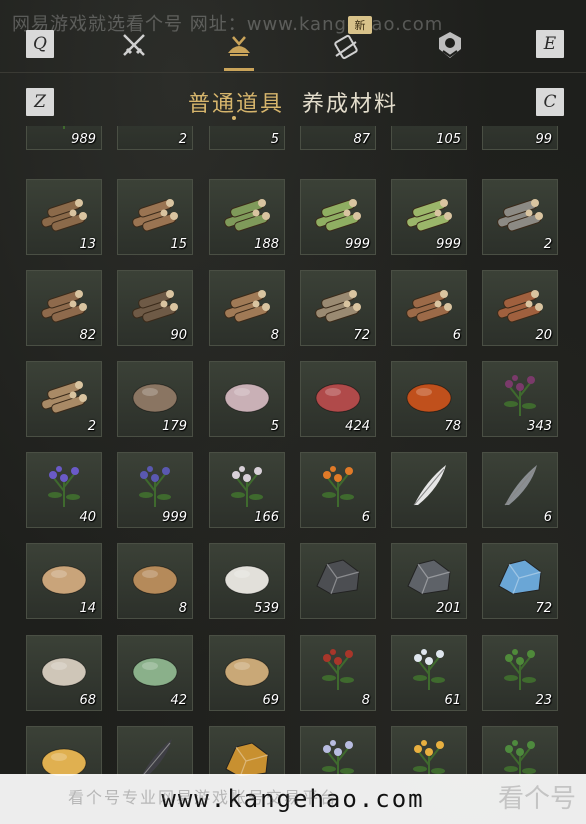 This screenshot has width=586, height=824. What do you see at coordinates (64, 485) in the screenshot?
I see `lavender-herb-icon` at bounding box center [64, 485].